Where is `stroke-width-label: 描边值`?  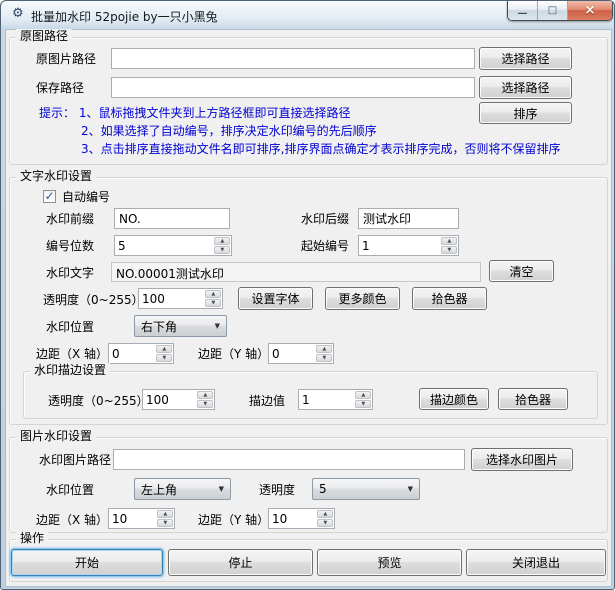 stroke-width-label: 描边值 is located at coordinates (267, 401).